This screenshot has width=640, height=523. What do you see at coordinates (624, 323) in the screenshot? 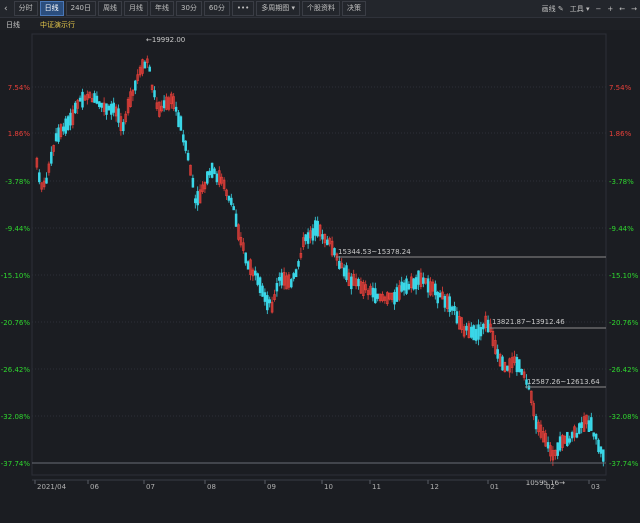
I see `y-tick-label-right: -20.76%` at bounding box center [624, 323].